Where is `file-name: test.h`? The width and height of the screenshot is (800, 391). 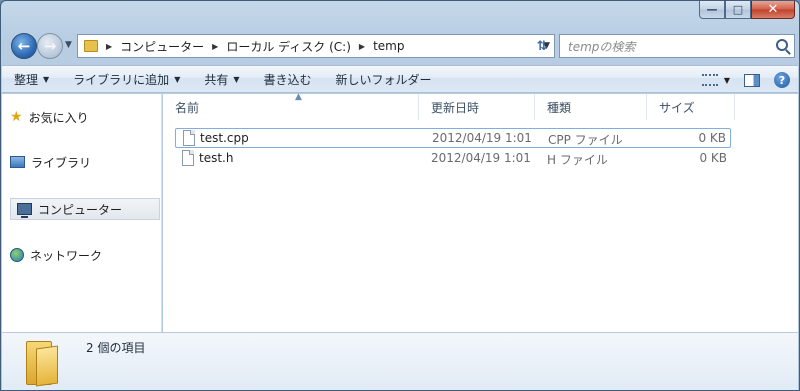
file-name: test.h is located at coordinates (216, 158).